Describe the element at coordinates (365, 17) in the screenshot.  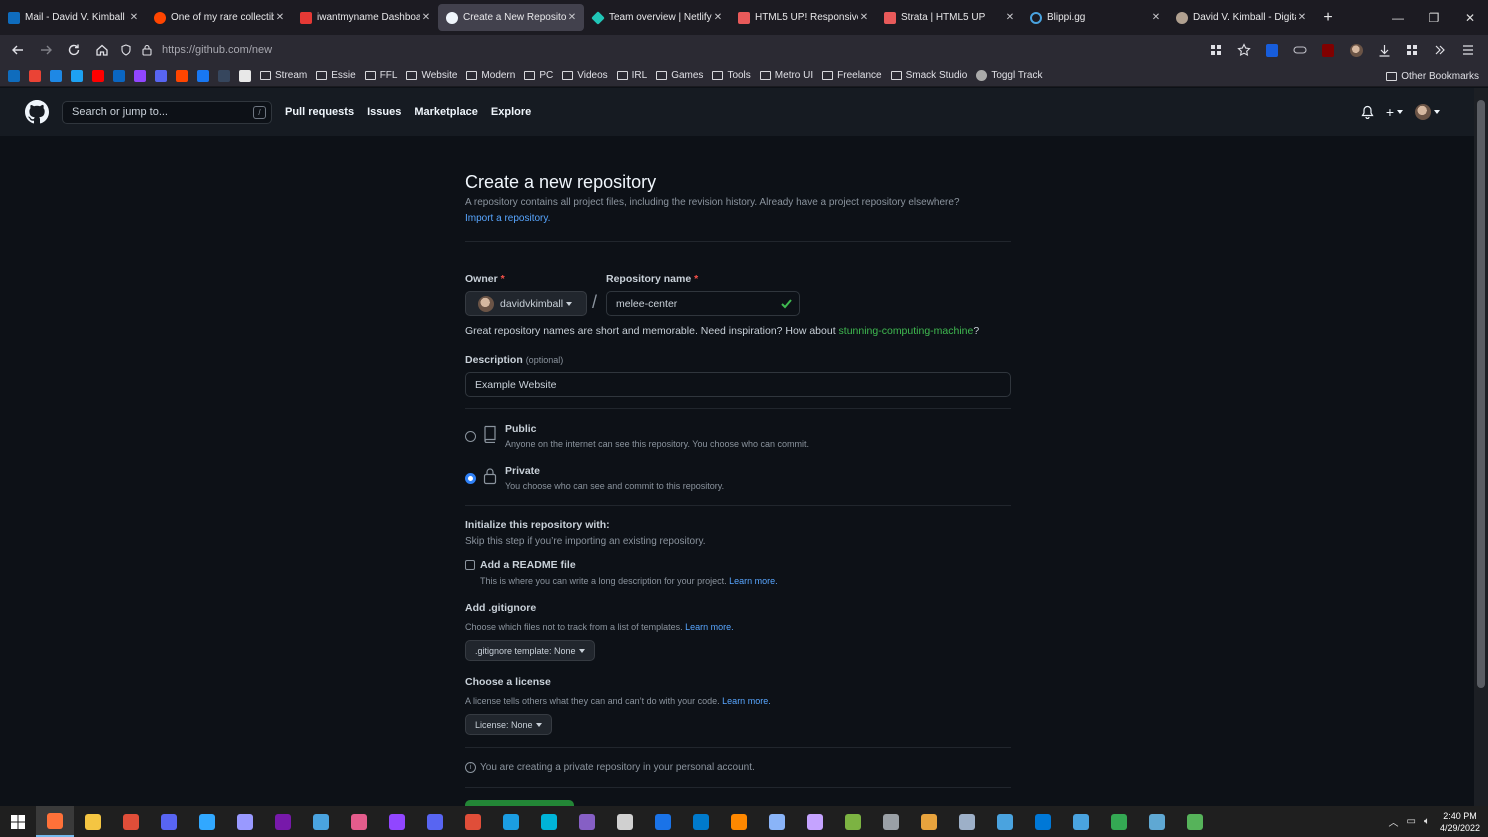
I see `browser-tab: iwantmyname Dashboar ✕` at that location.